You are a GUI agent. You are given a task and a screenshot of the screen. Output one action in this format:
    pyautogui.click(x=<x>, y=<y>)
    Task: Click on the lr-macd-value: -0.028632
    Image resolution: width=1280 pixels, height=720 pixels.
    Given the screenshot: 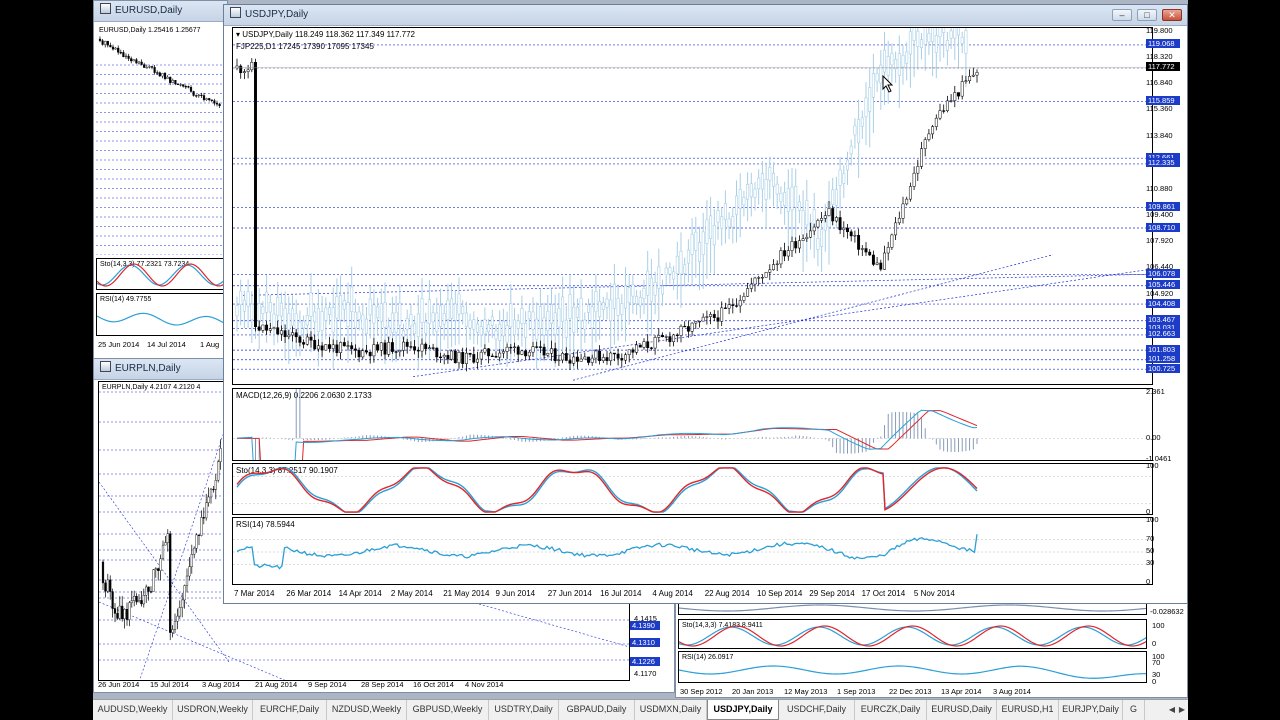 What is the action you would take?
    pyautogui.click(x=1167, y=611)
    